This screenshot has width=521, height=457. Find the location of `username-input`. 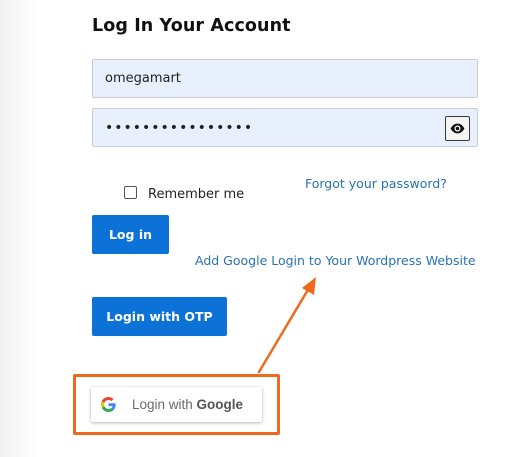

username-input is located at coordinates (285, 78).